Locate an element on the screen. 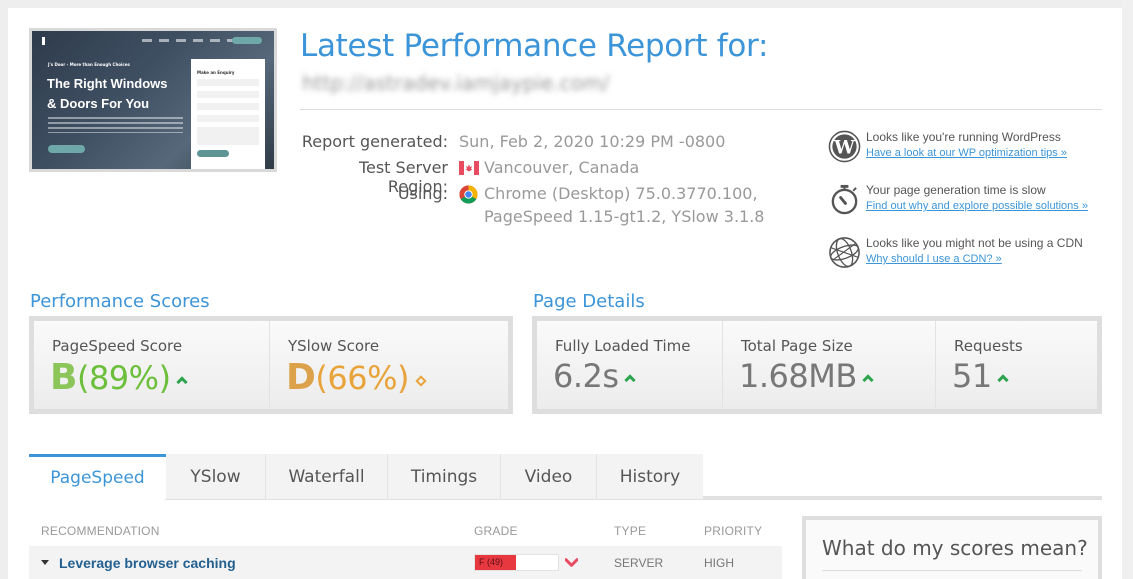 The width and height of the screenshot is (1133, 579). tab-video: Video is located at coordinates (549, 476).